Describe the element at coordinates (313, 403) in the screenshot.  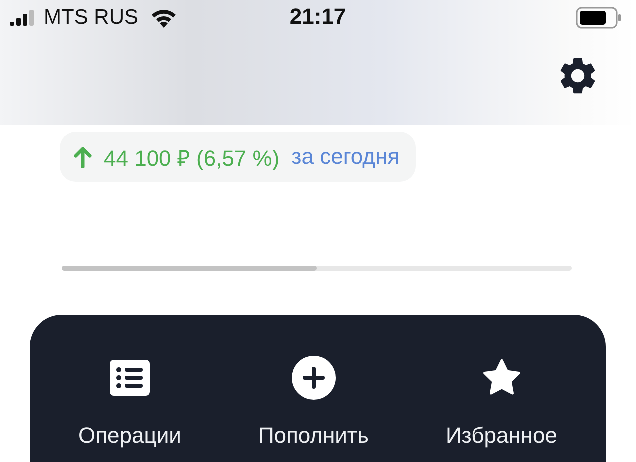
I see `action-button: Пополнить` at that location.